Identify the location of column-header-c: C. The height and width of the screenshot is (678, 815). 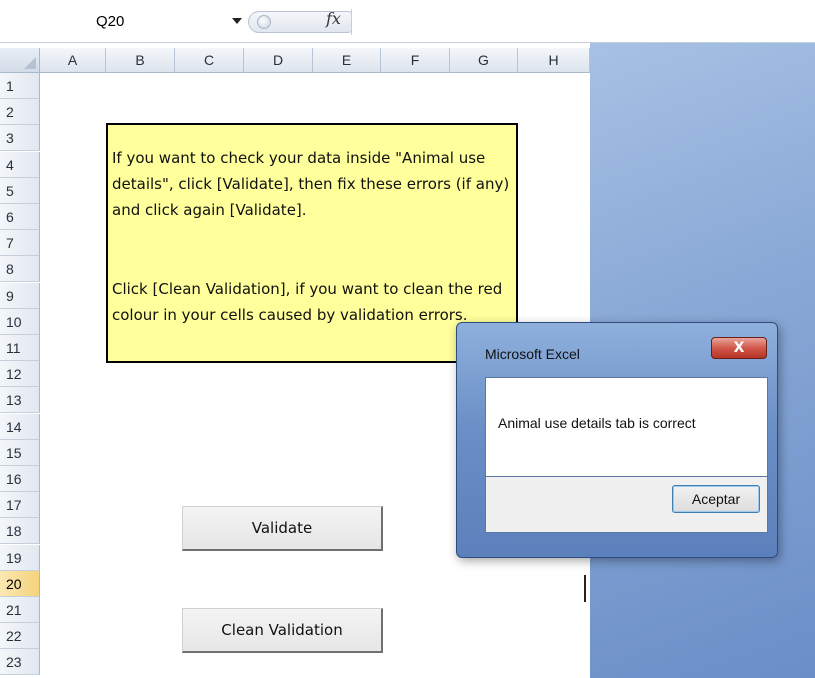
(209, 60).